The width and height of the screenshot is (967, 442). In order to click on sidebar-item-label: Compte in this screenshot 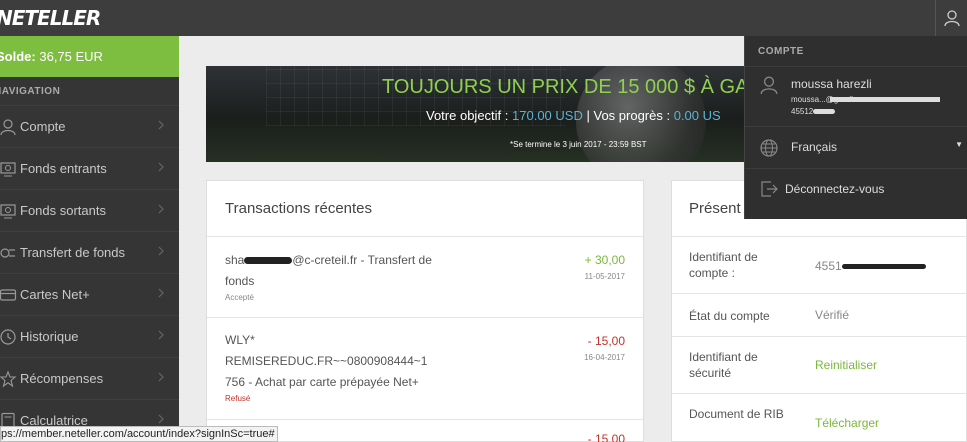, I will do `click(43, 126)`.